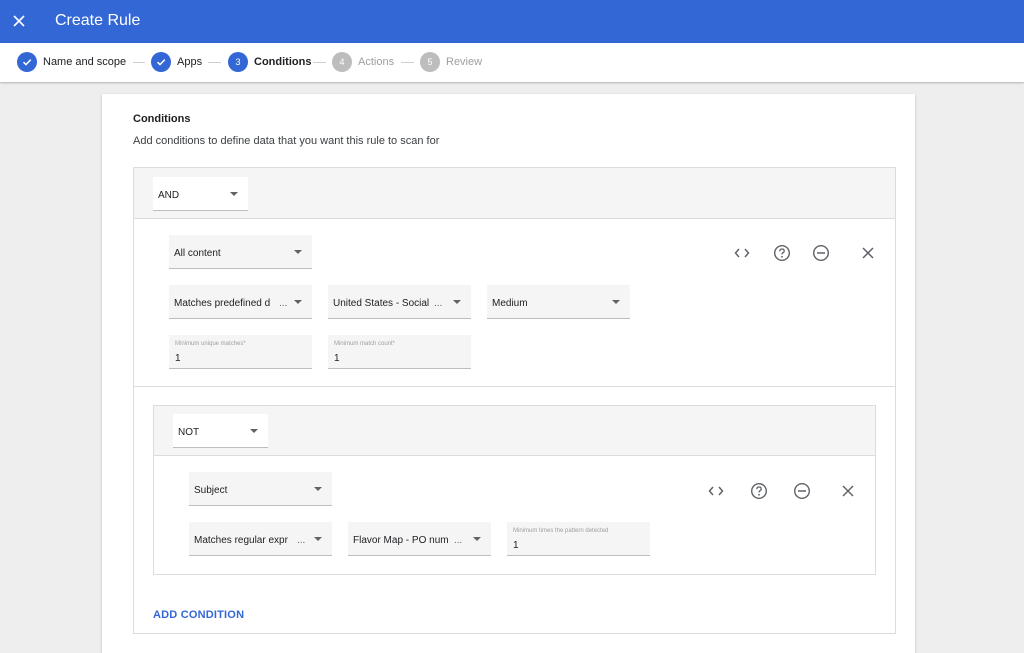 This screenshot has width=1024, height=653. What do you see at coordinates (283, 62) in the screenshot?
I see `step-label: Conditions` at bounding box center [283, 62].